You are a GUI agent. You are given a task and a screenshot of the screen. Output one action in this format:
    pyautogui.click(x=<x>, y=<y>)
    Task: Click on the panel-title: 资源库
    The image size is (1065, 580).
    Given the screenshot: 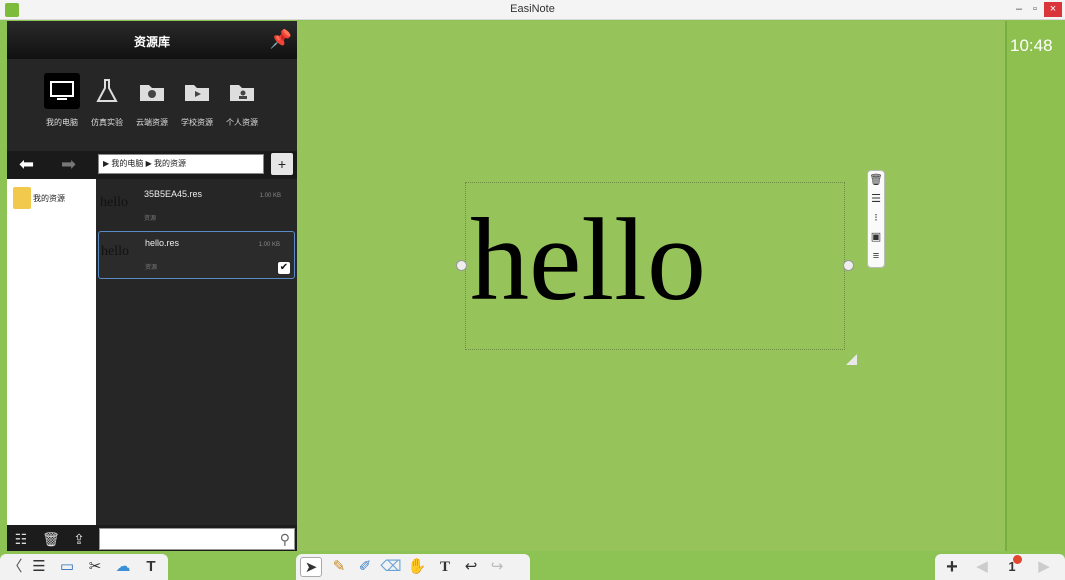 What is the action you would take?
    pyautogui.click(x=151, y=42)
    